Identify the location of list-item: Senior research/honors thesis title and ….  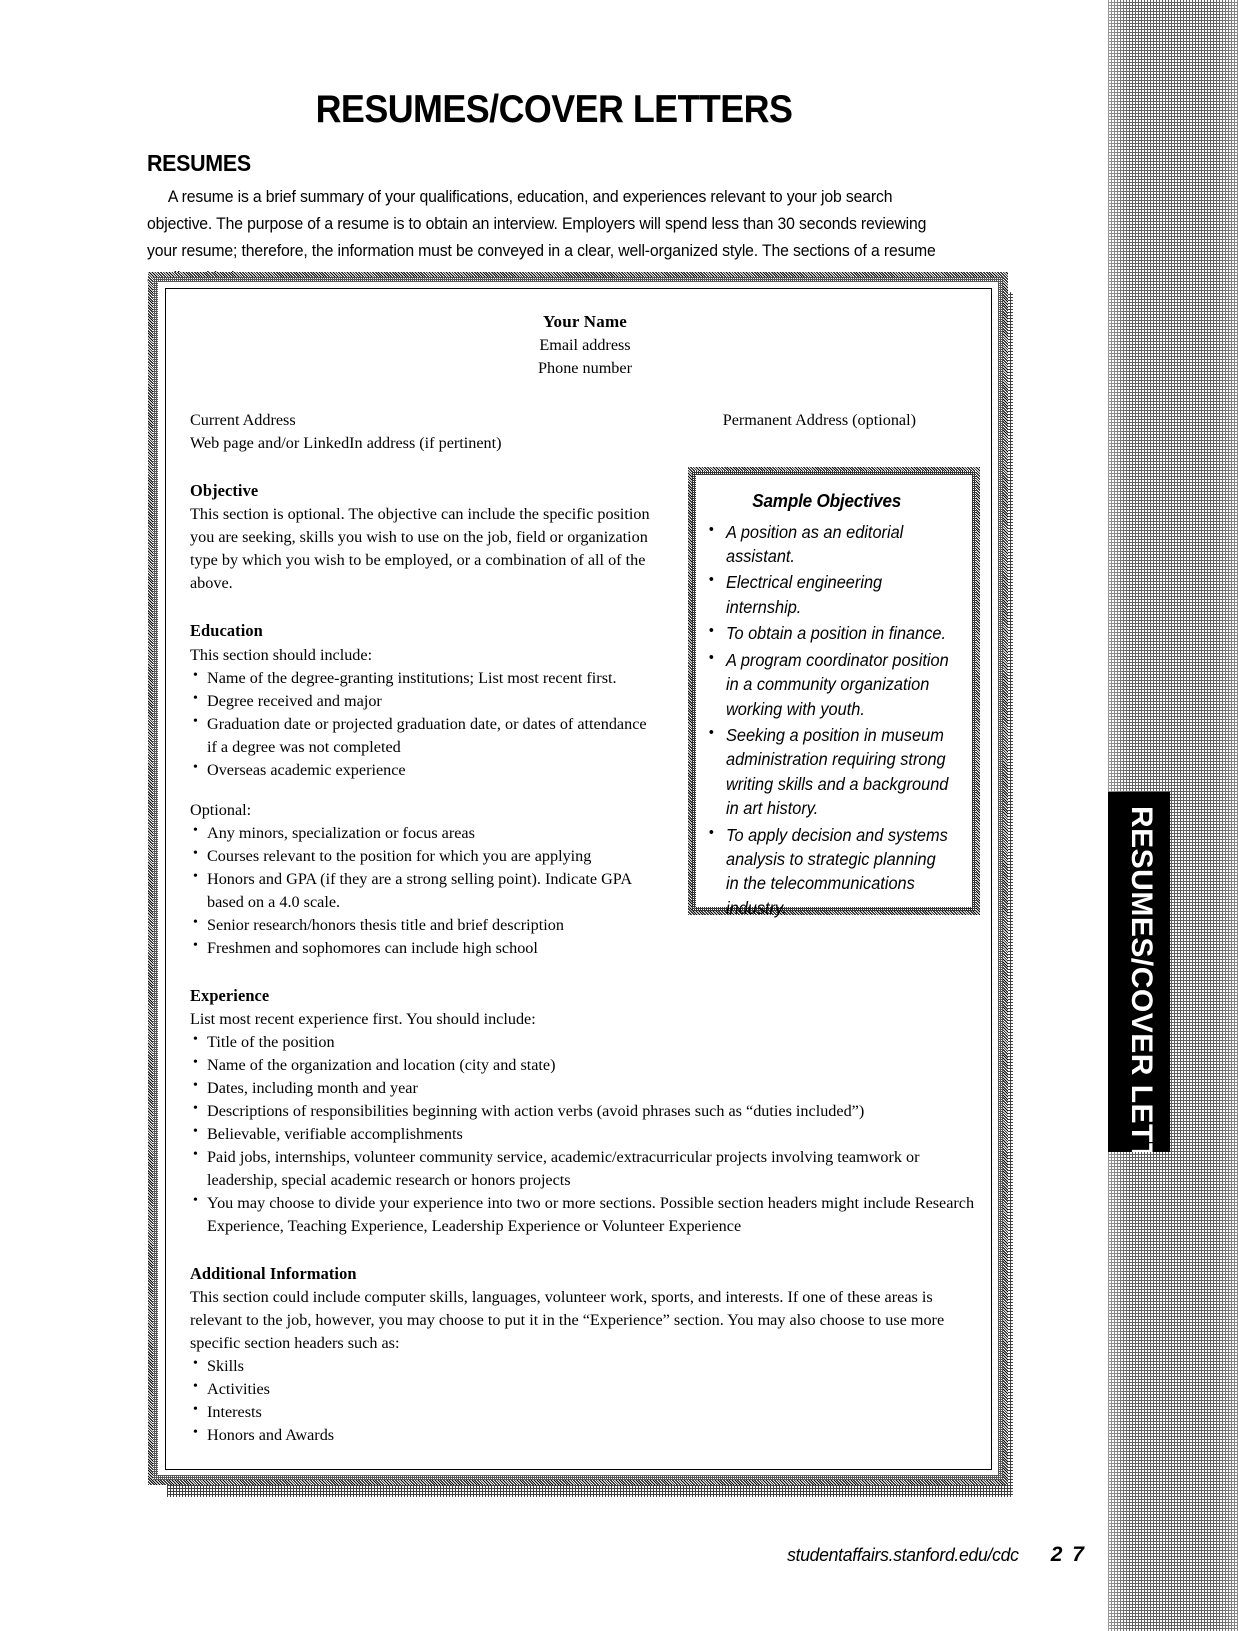
(425, 925).